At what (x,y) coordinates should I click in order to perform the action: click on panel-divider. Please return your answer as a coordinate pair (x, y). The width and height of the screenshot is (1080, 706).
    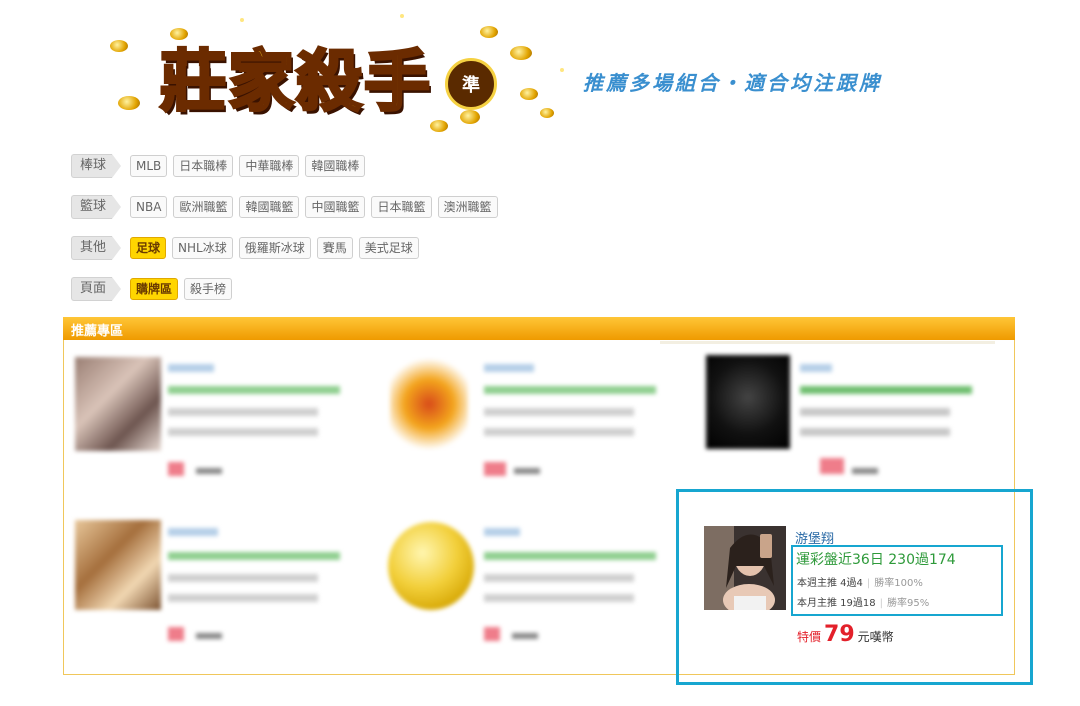
    Looking at the image, I should click on (827, 342).